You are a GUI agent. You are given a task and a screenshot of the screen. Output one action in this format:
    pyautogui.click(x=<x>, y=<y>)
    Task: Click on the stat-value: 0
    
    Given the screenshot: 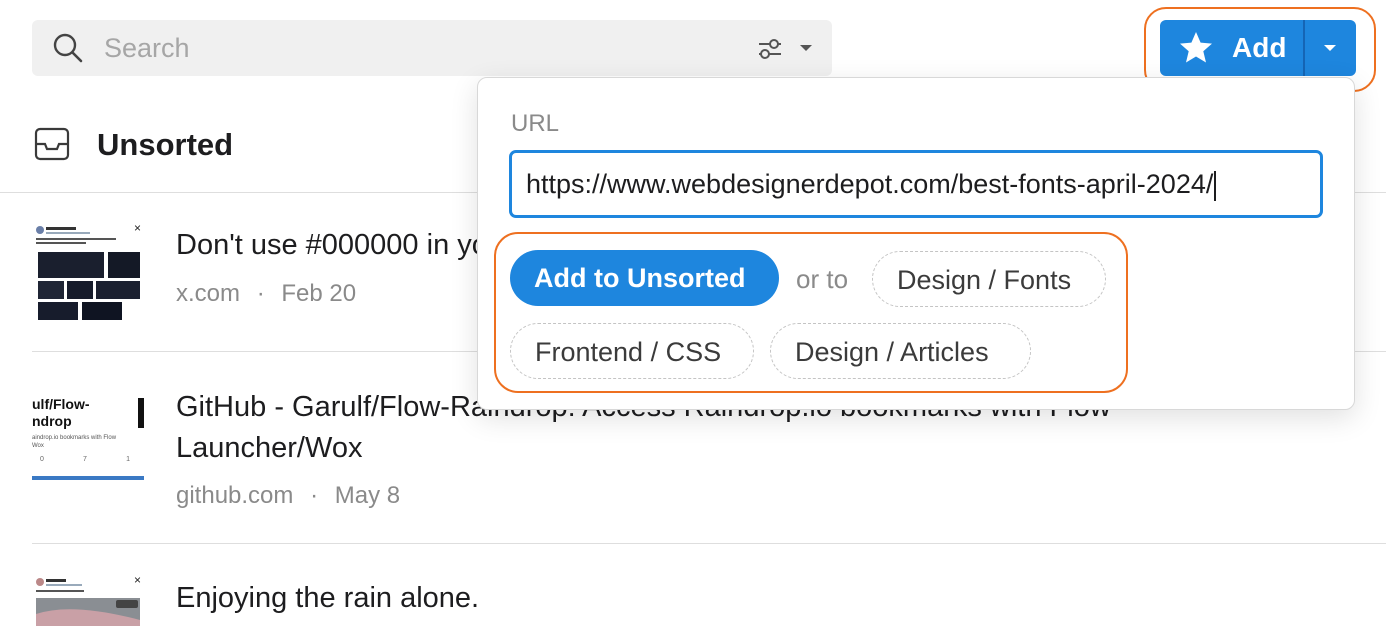 What is the action you would take?
    pyautogui.click(x=42, y=459)
    